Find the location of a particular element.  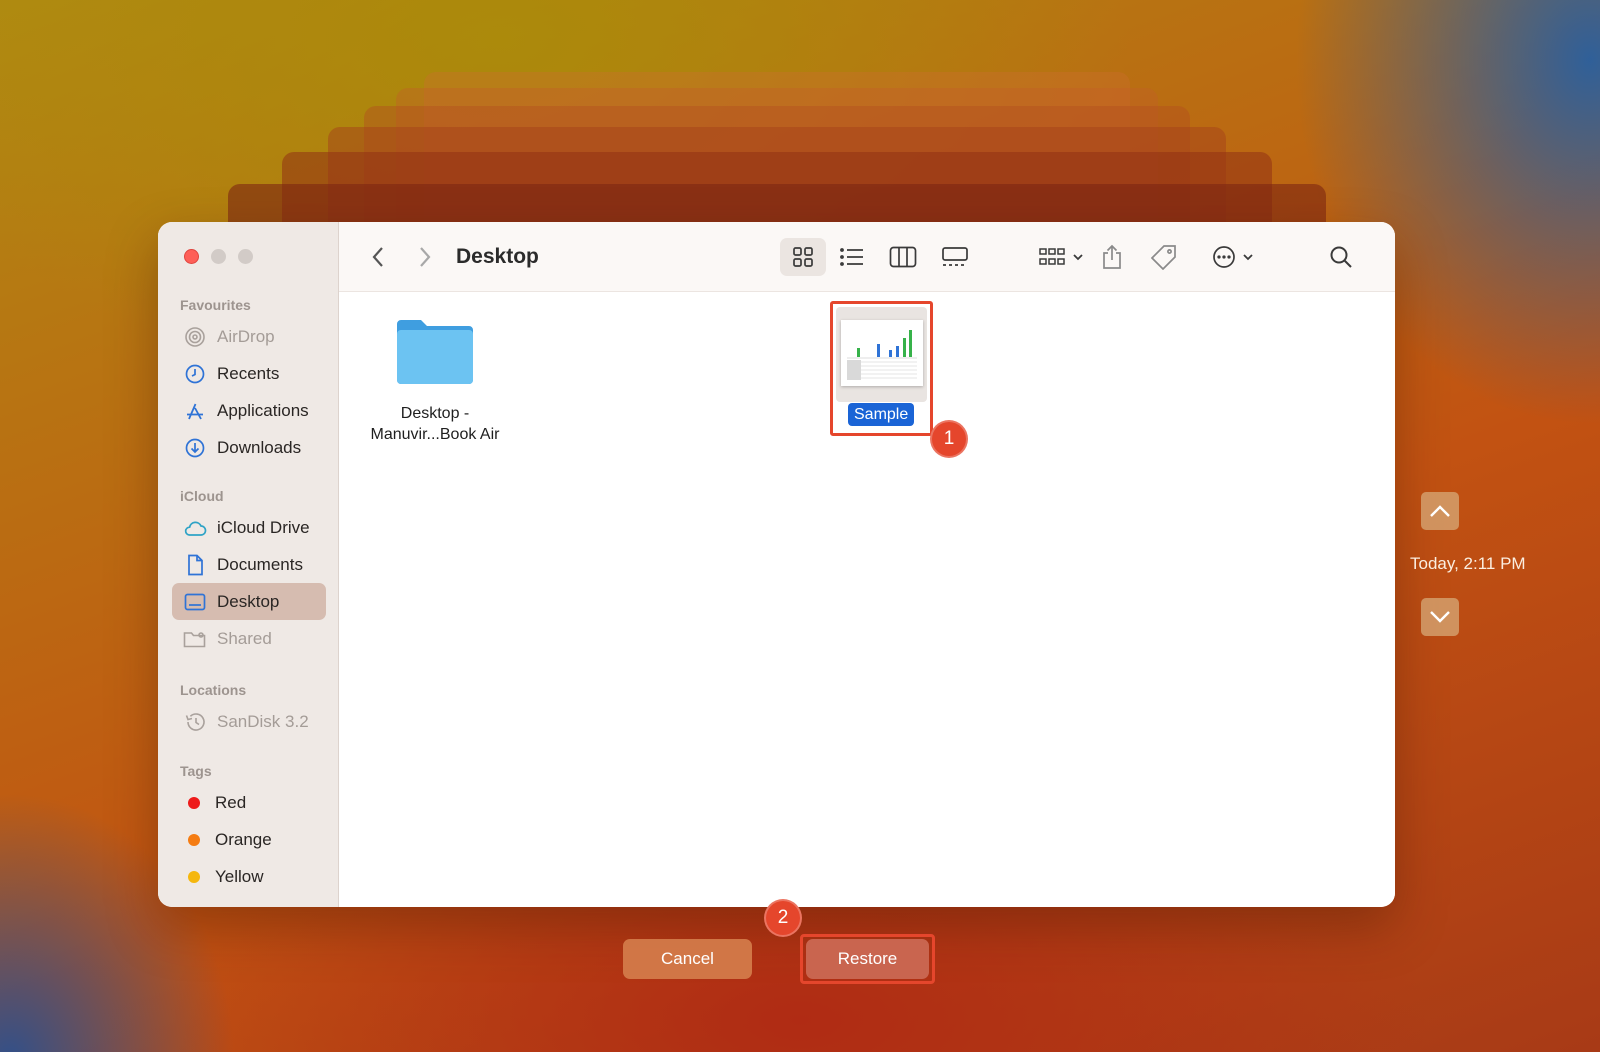

sidebar-item-label: Documents is located at coordinates (260, 564).